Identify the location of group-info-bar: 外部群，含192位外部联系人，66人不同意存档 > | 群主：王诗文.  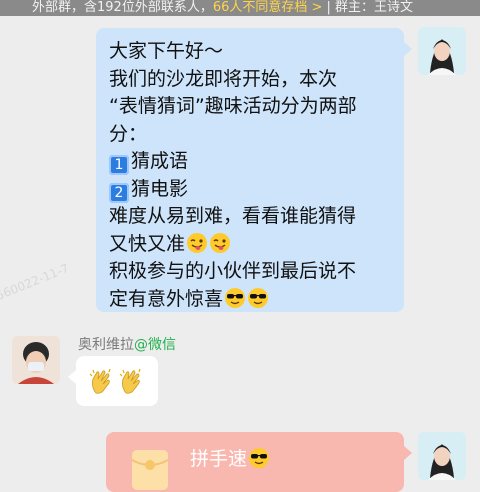
(240, 8).